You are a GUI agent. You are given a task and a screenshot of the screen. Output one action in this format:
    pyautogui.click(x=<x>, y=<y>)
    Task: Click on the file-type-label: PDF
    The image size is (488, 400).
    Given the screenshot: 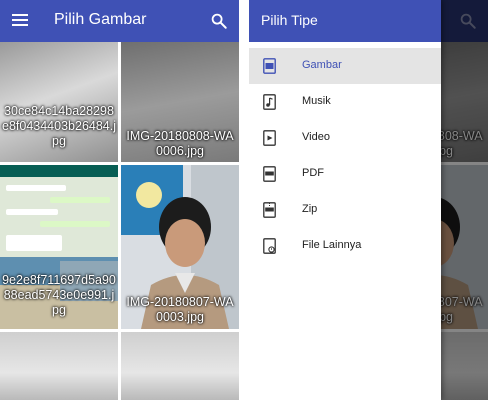 What is the action you would take?
    pyautogui.click(x=313, y=173)
    